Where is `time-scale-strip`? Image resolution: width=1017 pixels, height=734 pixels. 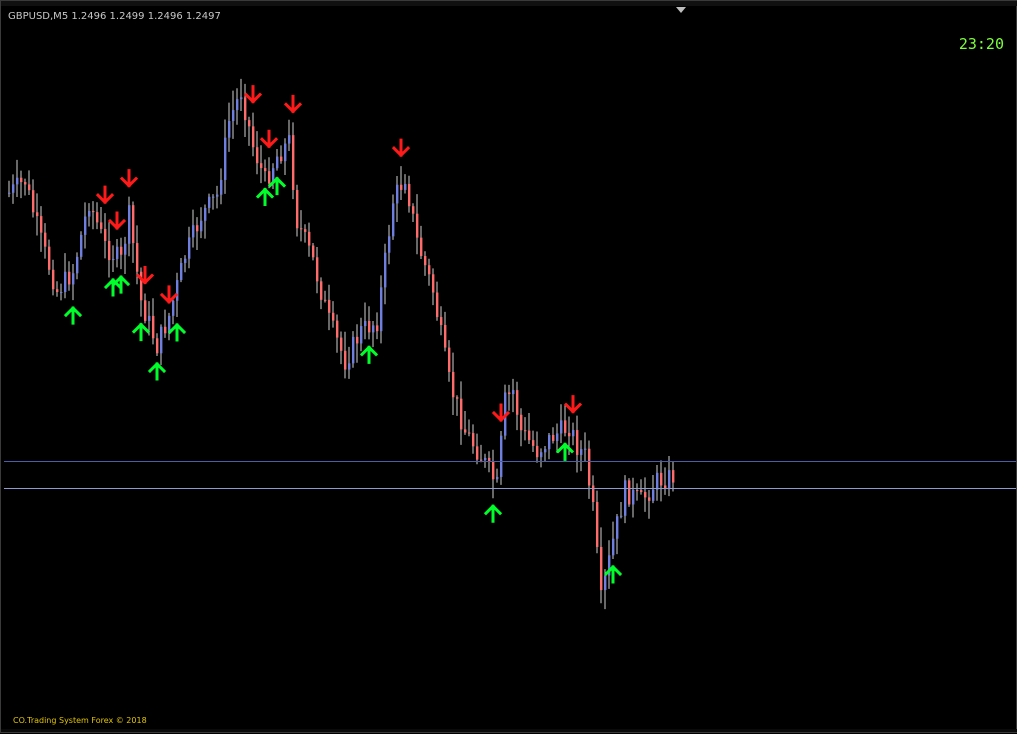
time-scale-strip is located at coordinates (509, 730).